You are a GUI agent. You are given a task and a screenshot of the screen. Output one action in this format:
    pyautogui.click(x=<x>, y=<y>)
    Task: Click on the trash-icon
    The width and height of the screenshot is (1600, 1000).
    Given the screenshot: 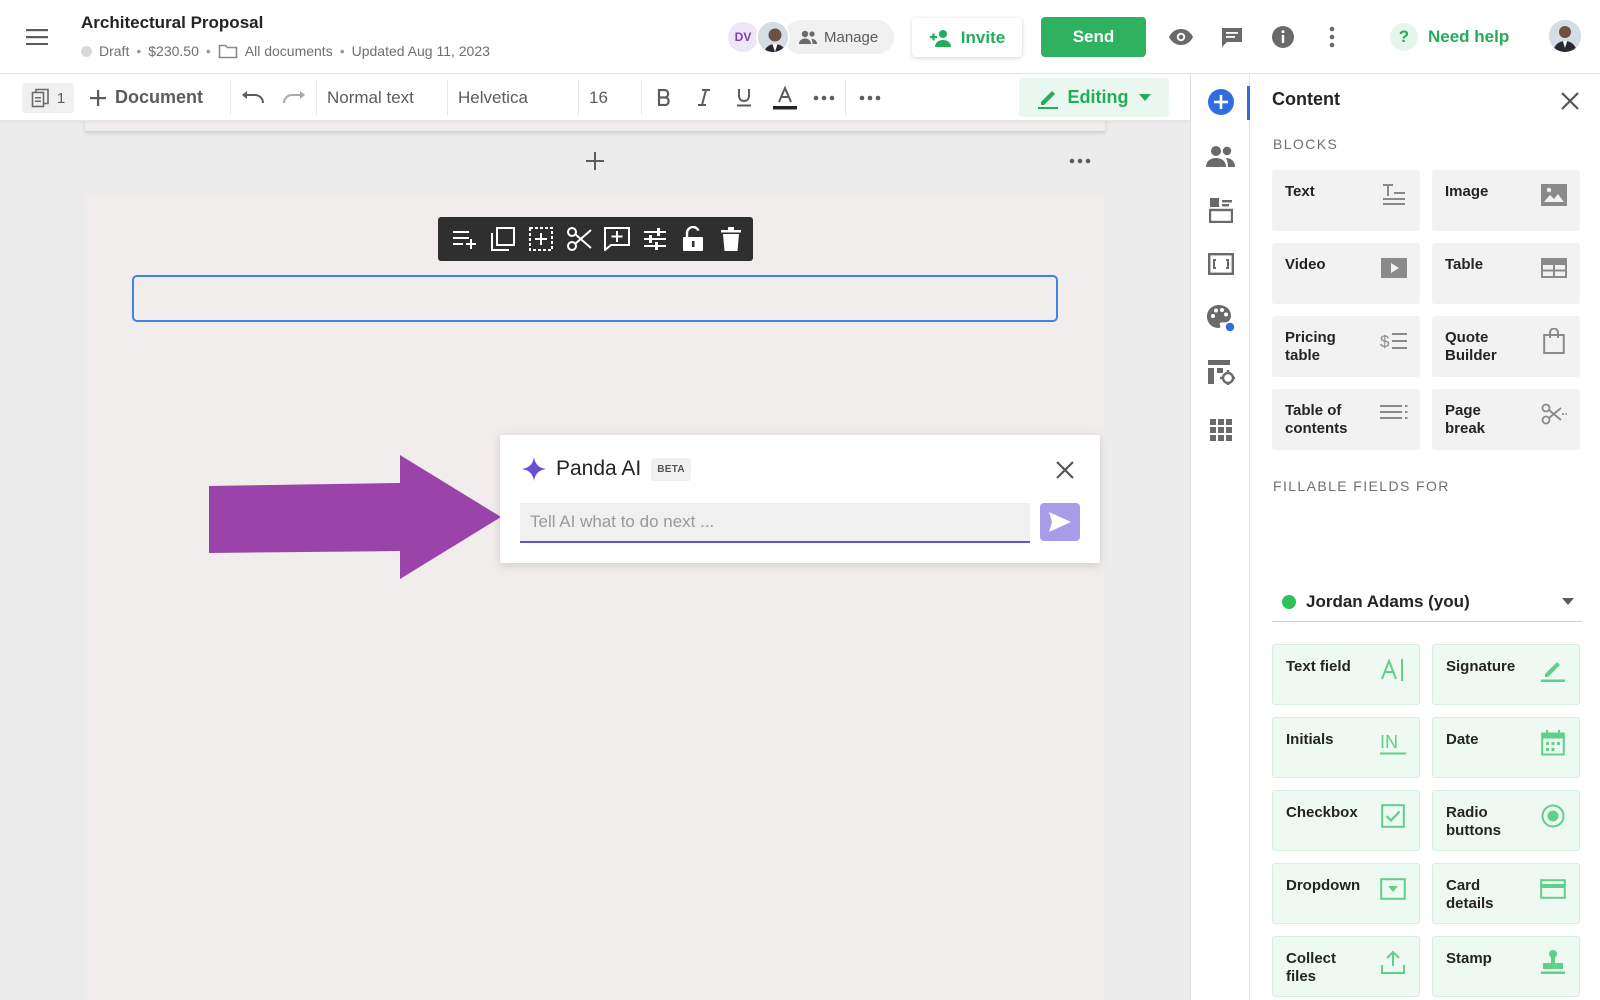 What is the action you would take?
    pyautogui.click(x=731, y=239)
    